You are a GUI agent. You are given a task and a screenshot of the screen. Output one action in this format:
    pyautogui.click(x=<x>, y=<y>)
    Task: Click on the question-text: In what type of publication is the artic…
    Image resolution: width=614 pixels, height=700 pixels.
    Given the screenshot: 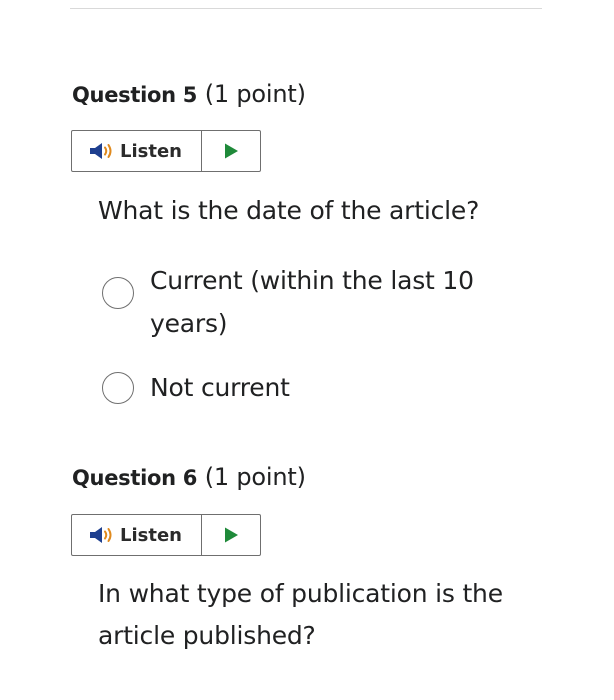 What is the action you would take?
    pyautogui.click(x=300, y=614)
    